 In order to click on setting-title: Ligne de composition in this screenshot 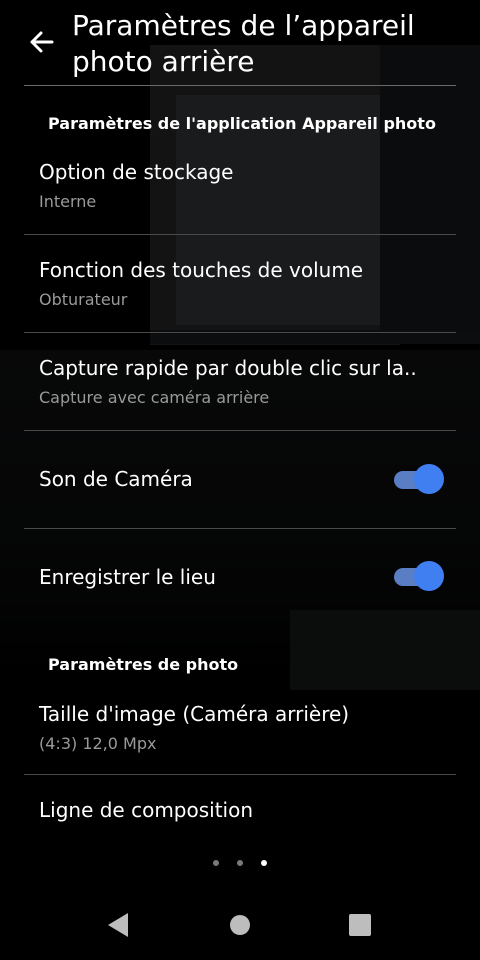, I will do `click(146, 810)`.